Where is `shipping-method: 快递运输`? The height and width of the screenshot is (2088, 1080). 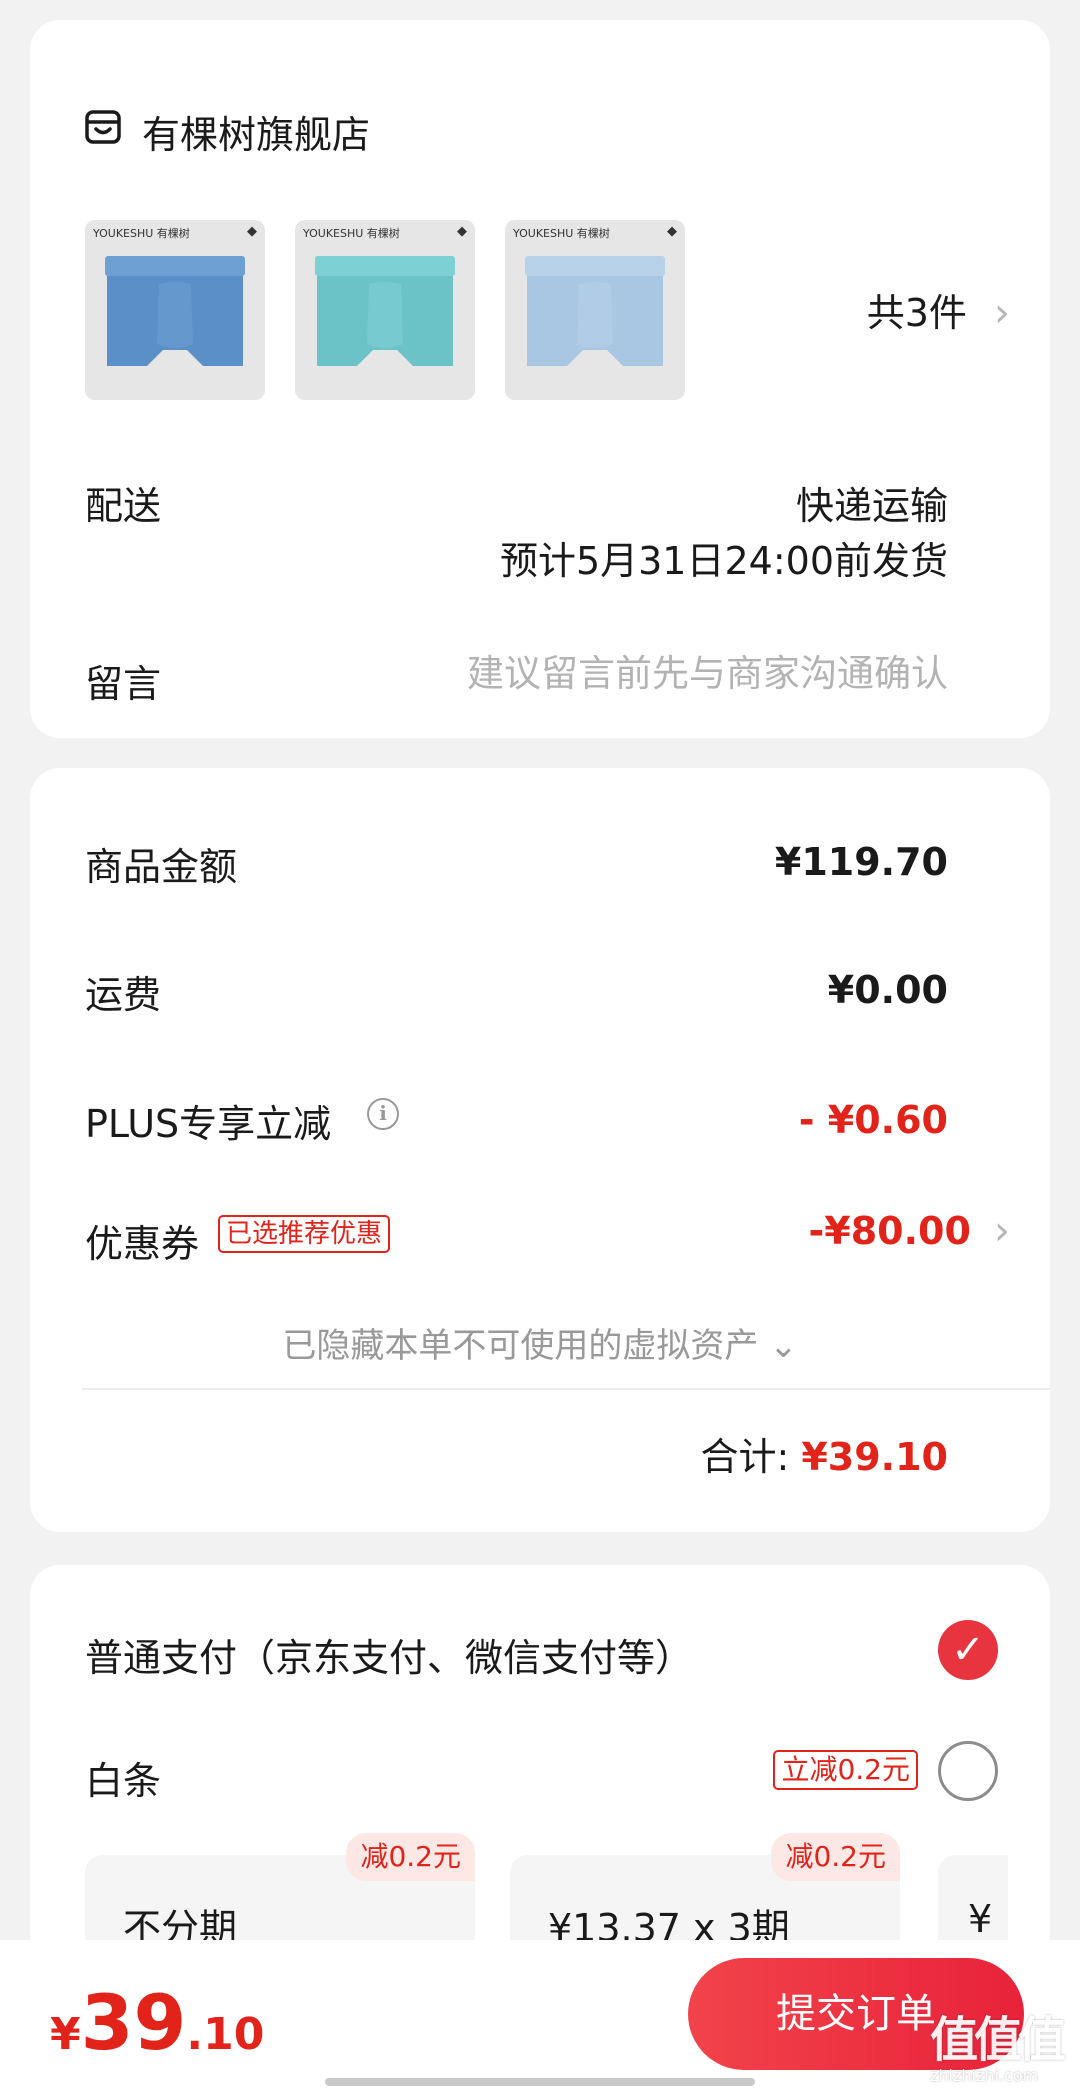 shipping-method: 快递运输 is located at coordinates (872, 502).